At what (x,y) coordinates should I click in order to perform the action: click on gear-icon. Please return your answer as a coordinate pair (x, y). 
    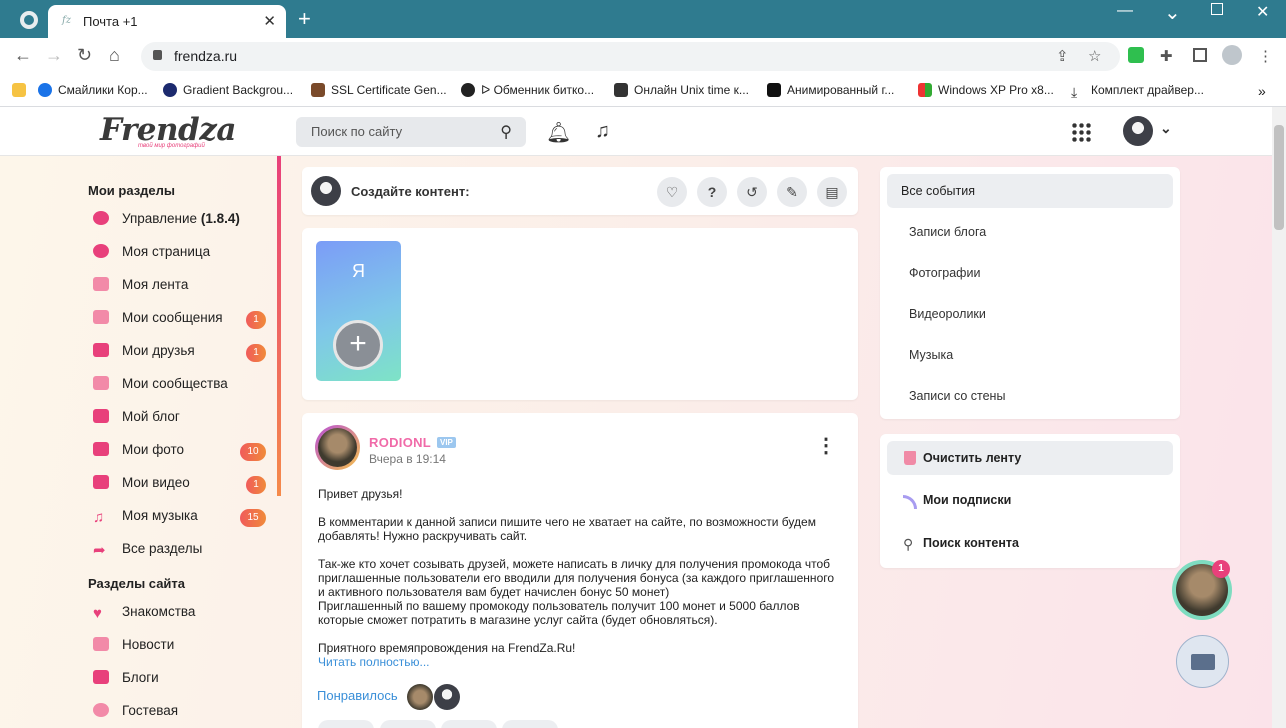
    Looking at the image, I should click on (101, 218).